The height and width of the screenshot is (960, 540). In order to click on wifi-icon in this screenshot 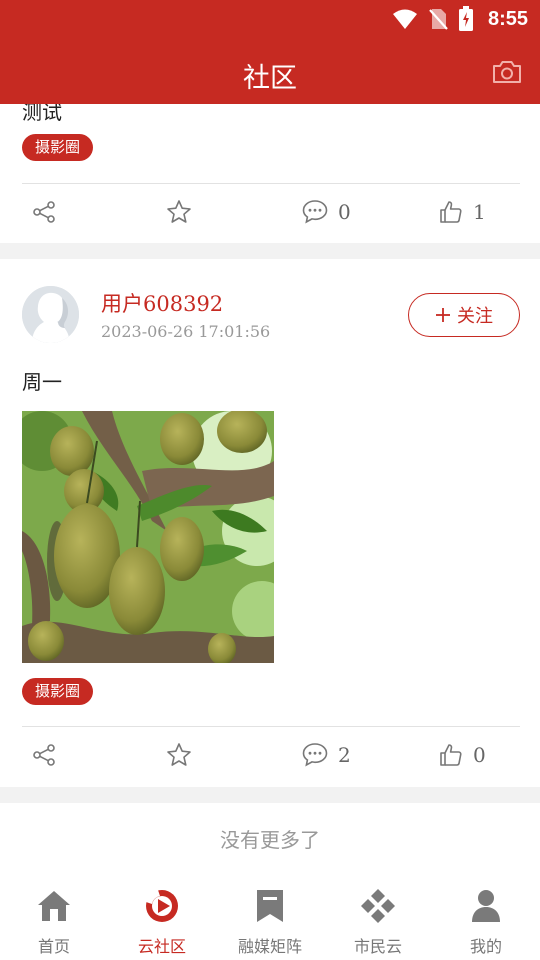, I will do `click(404, 19)`.